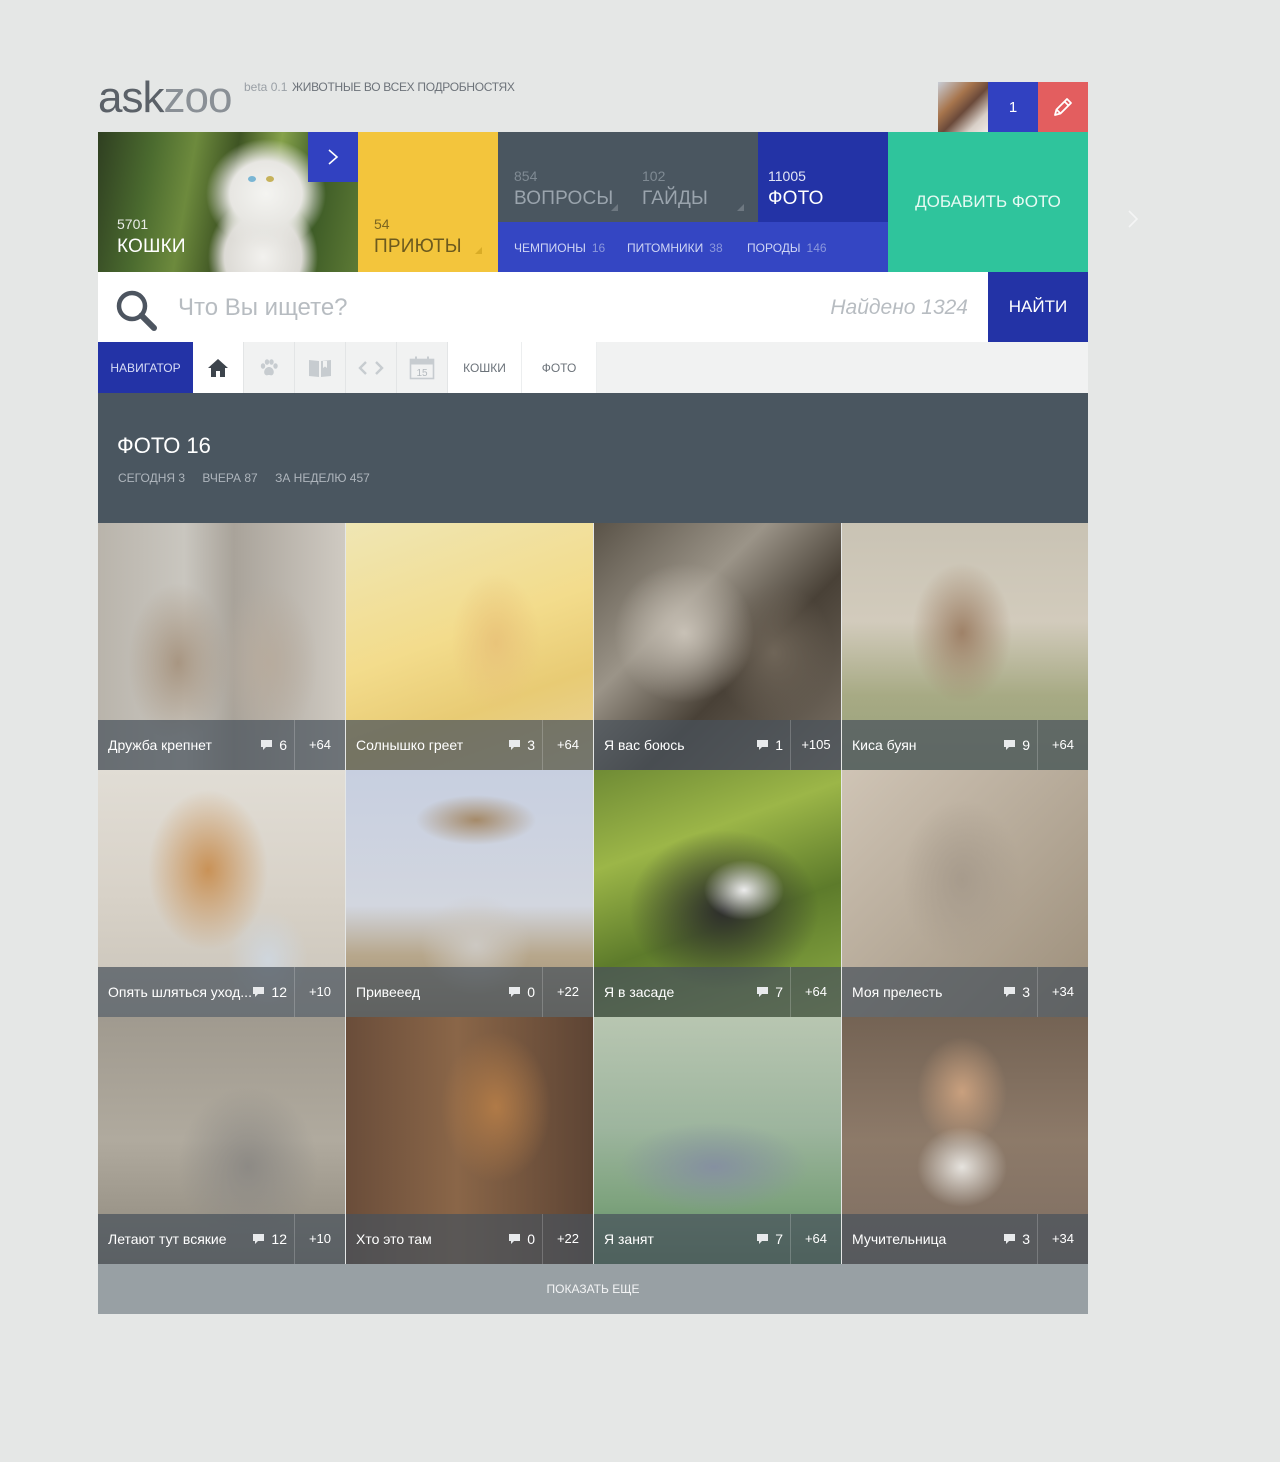 This screenshot has width=1280, height=1462. What do you see at coordinates (717, 1140) in the screenshot?
I see `photo-card: Я занят 7 +64` at bounding box center [717, 1140].